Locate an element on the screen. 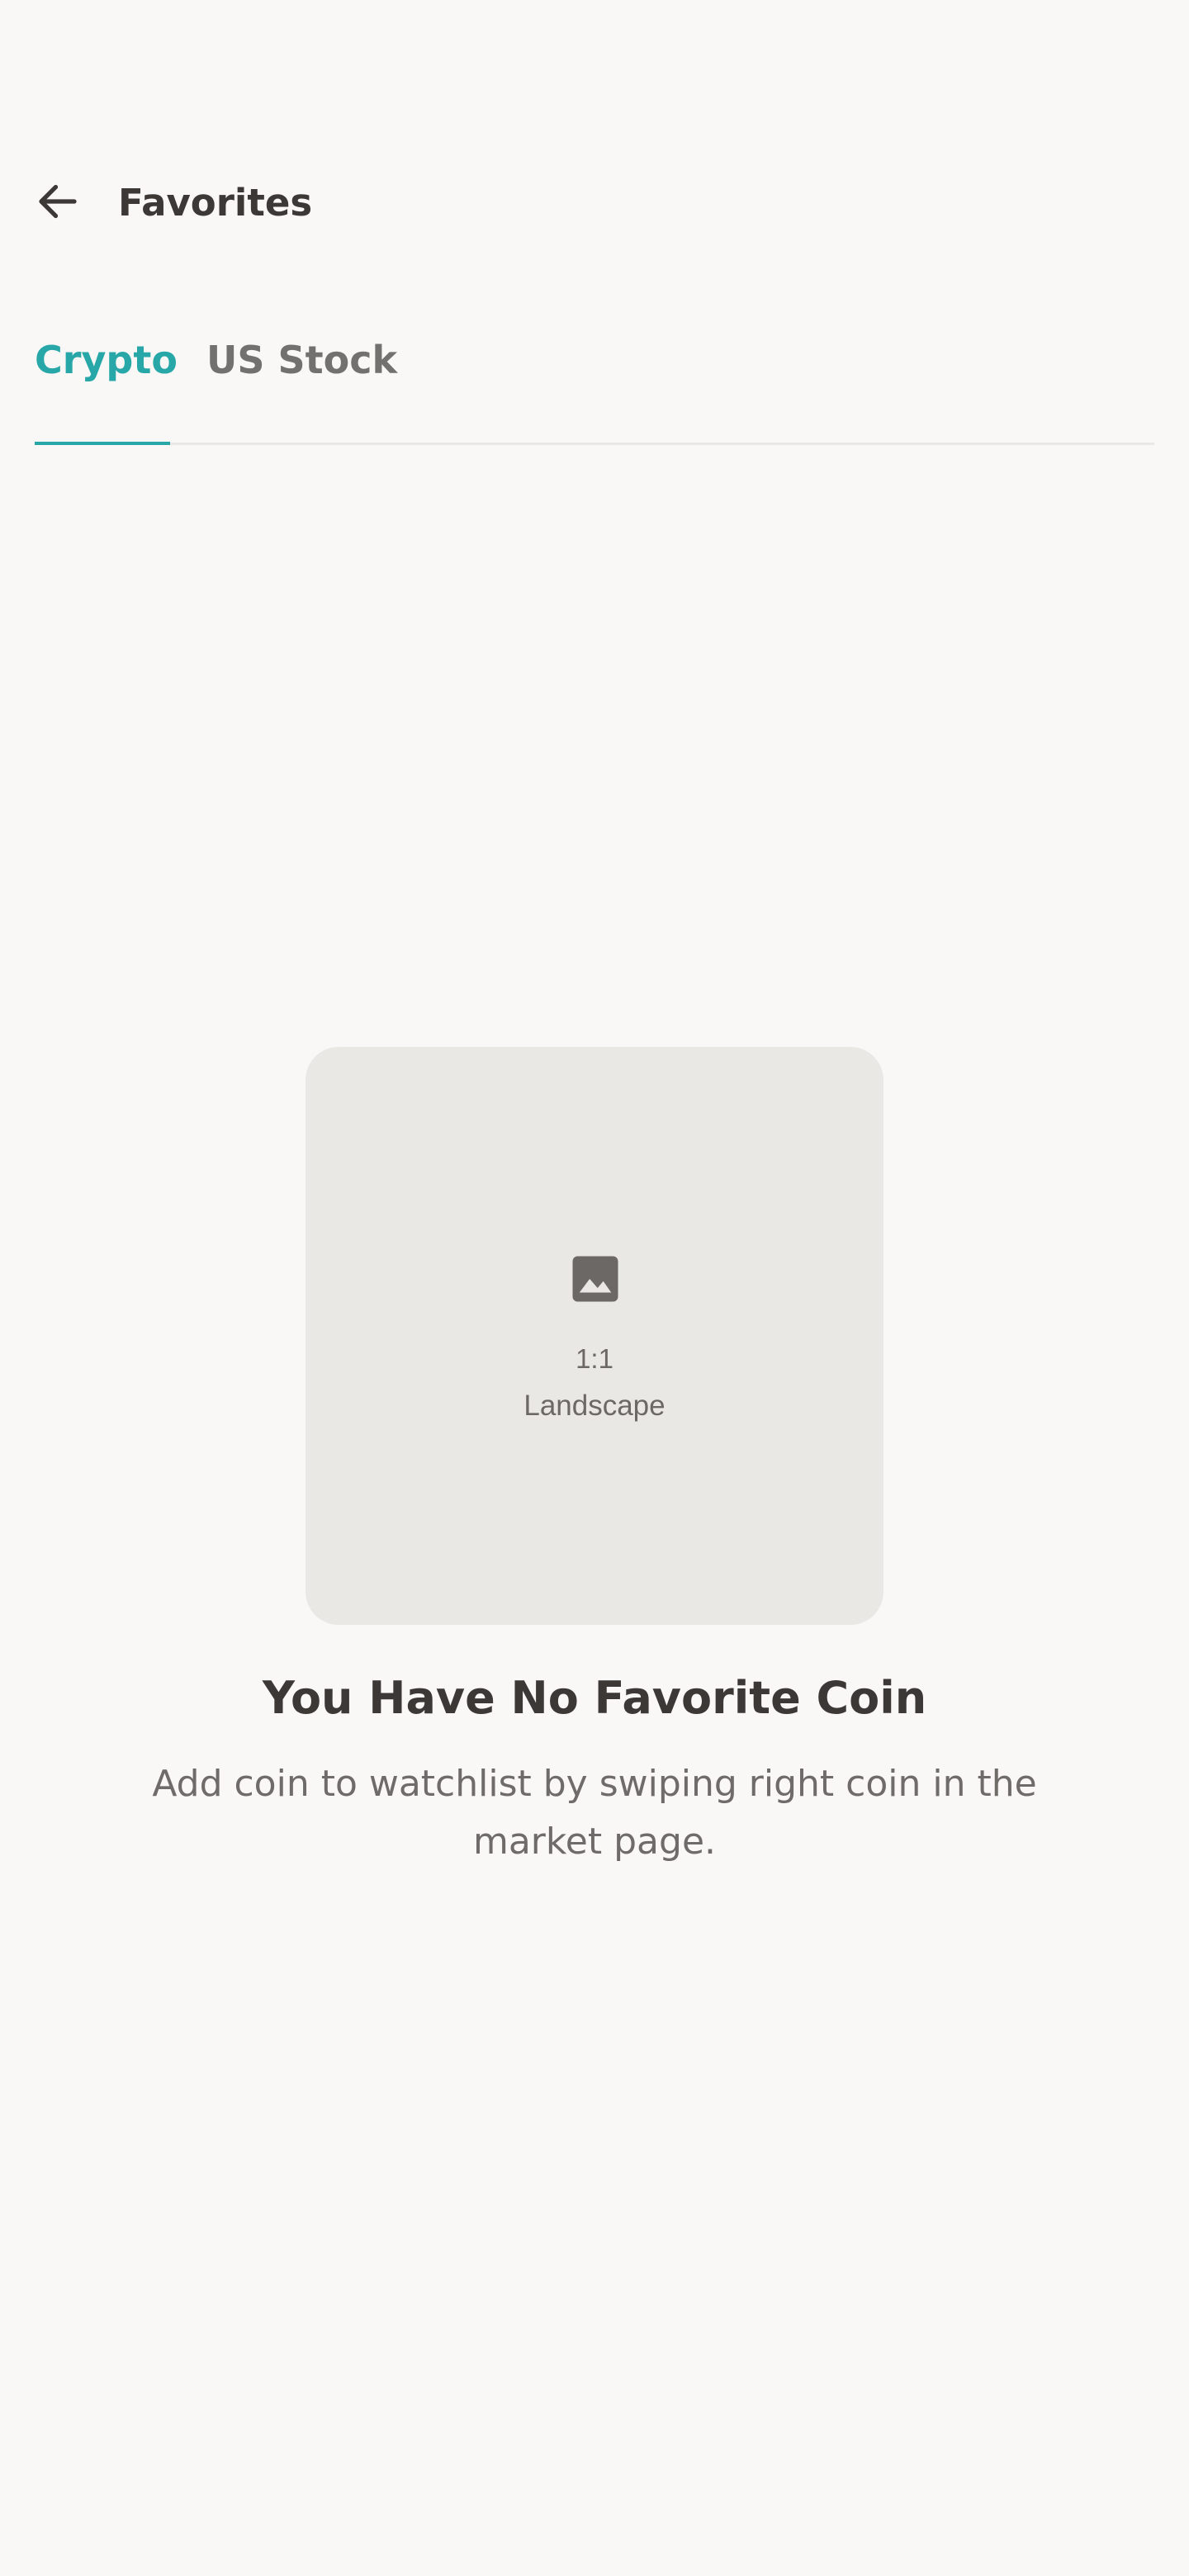  arrow-left-icon is located at coordinates (58, 201).